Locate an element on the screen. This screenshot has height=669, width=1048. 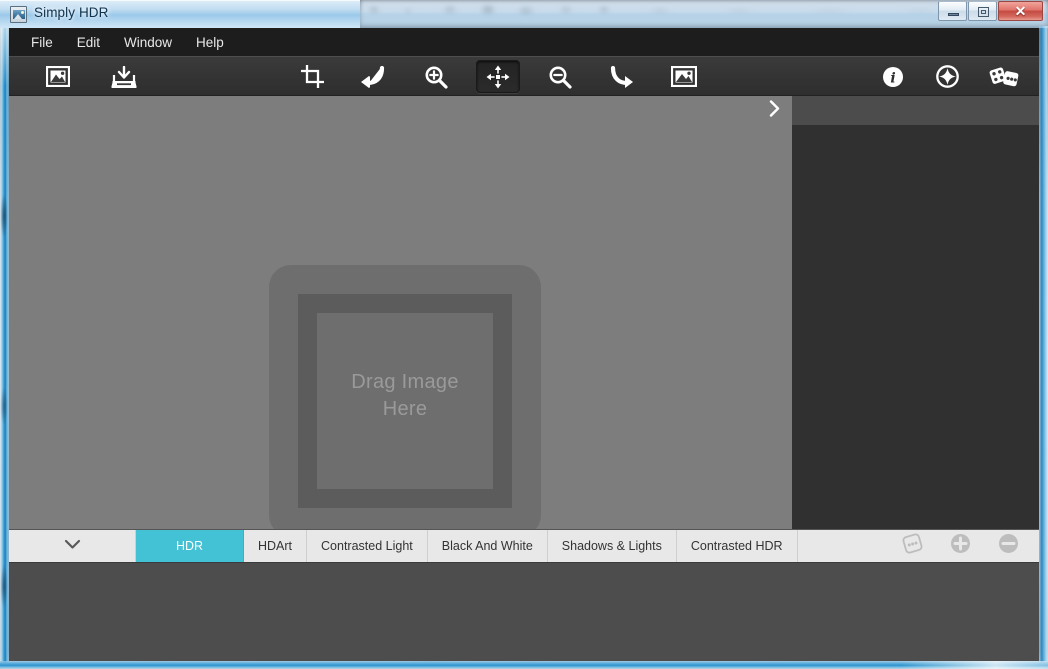
save-tray-icon is located at coordinates (124, 76).